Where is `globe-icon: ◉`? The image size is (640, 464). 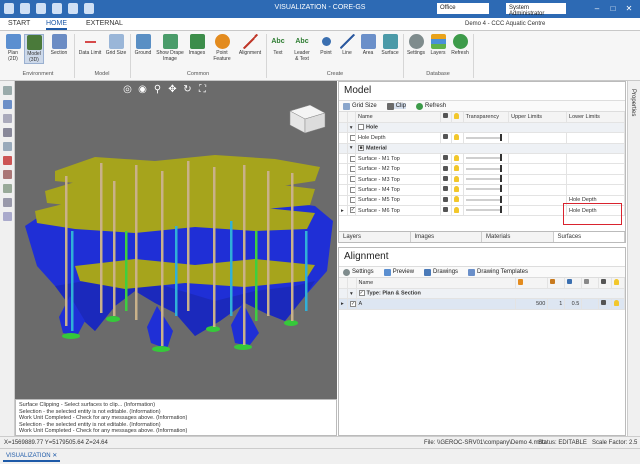
globe-icon: ◉ is located at coordinates (142, 89).